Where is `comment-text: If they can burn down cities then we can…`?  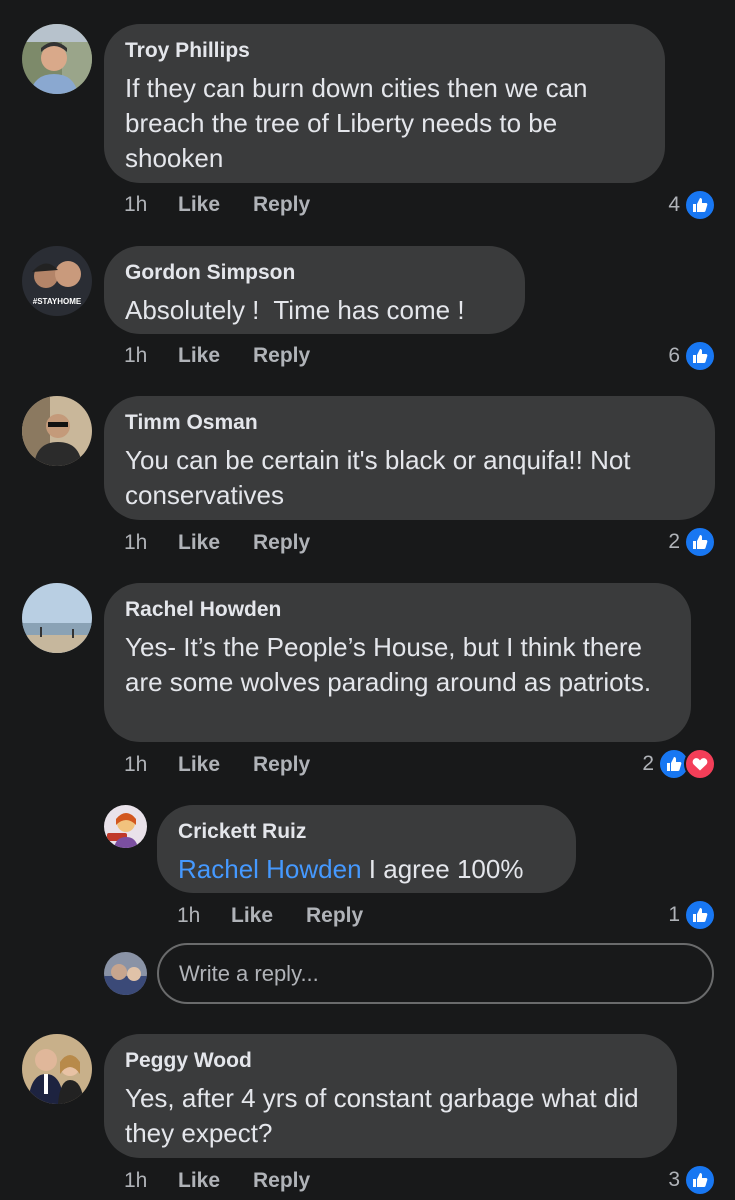 comment-text: If they can burn down cities then we can… is located at coordinates (356, 123).